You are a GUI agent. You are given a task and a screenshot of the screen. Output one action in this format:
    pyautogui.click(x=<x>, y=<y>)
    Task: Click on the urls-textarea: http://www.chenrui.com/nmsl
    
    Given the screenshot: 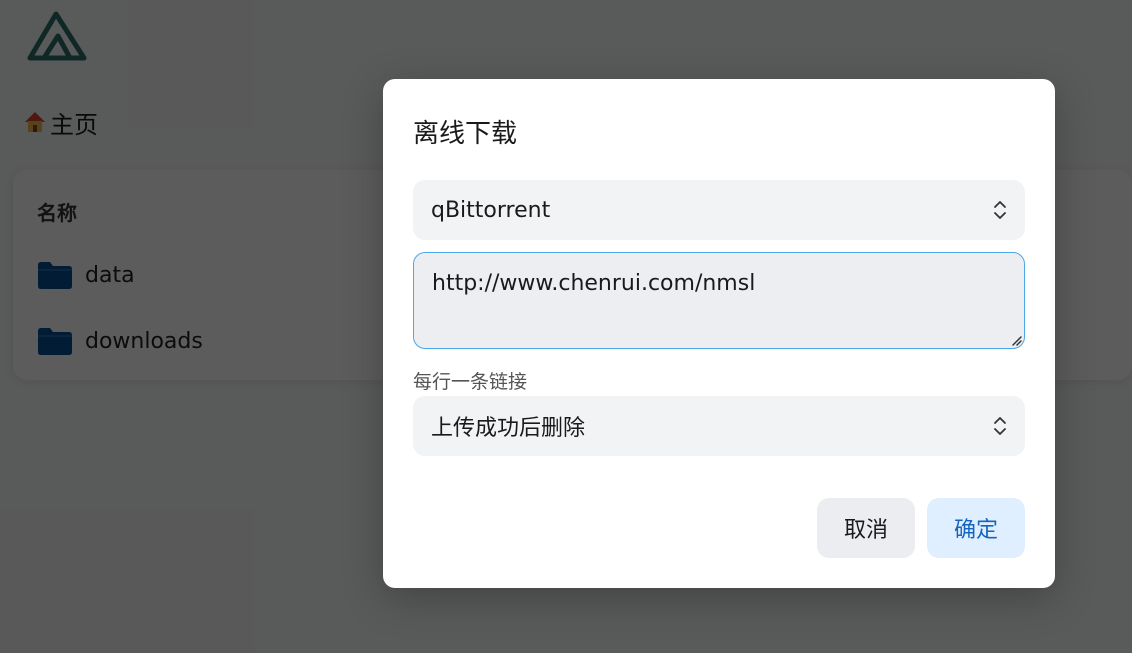 What is the action you would take?
    pyautogui.click(x=719, y=300)
    